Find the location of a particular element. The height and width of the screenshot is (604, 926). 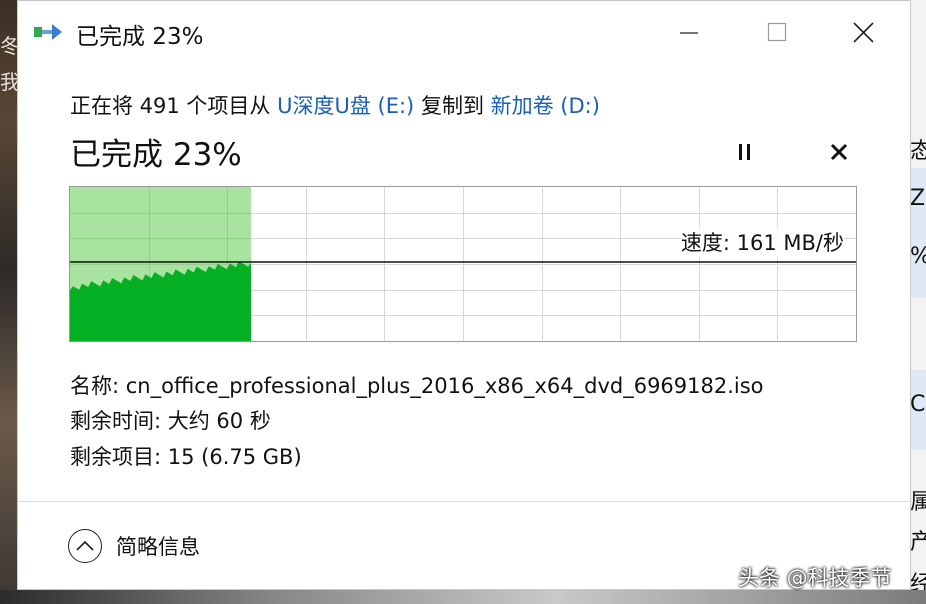

close-window-button is located at coordinates (863, 32).